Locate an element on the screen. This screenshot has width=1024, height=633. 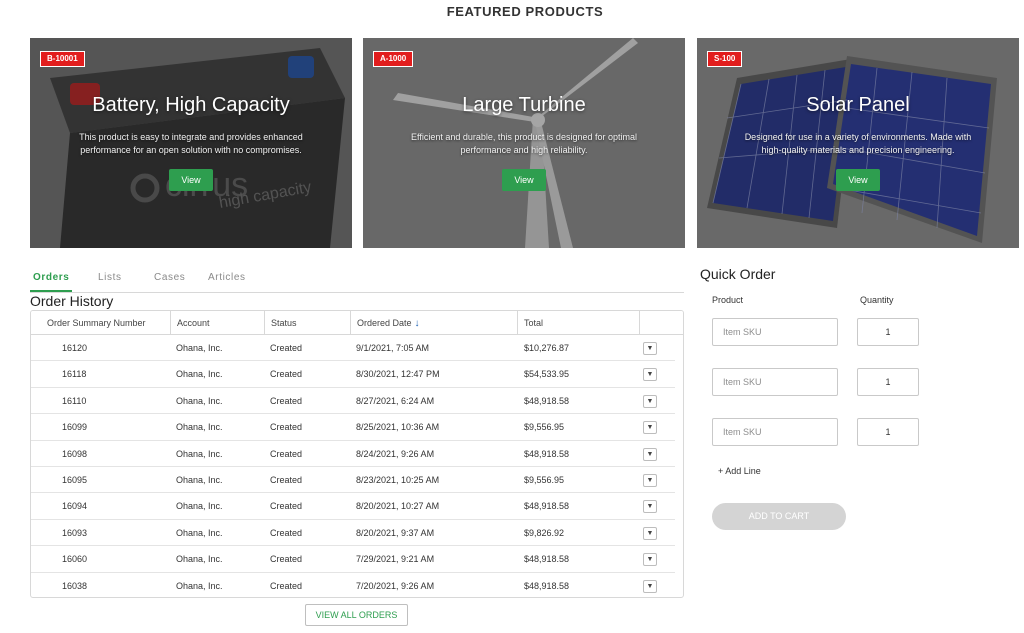
account-tabs: Orders Lists Cases Articles is located at coordinates (357, 281).